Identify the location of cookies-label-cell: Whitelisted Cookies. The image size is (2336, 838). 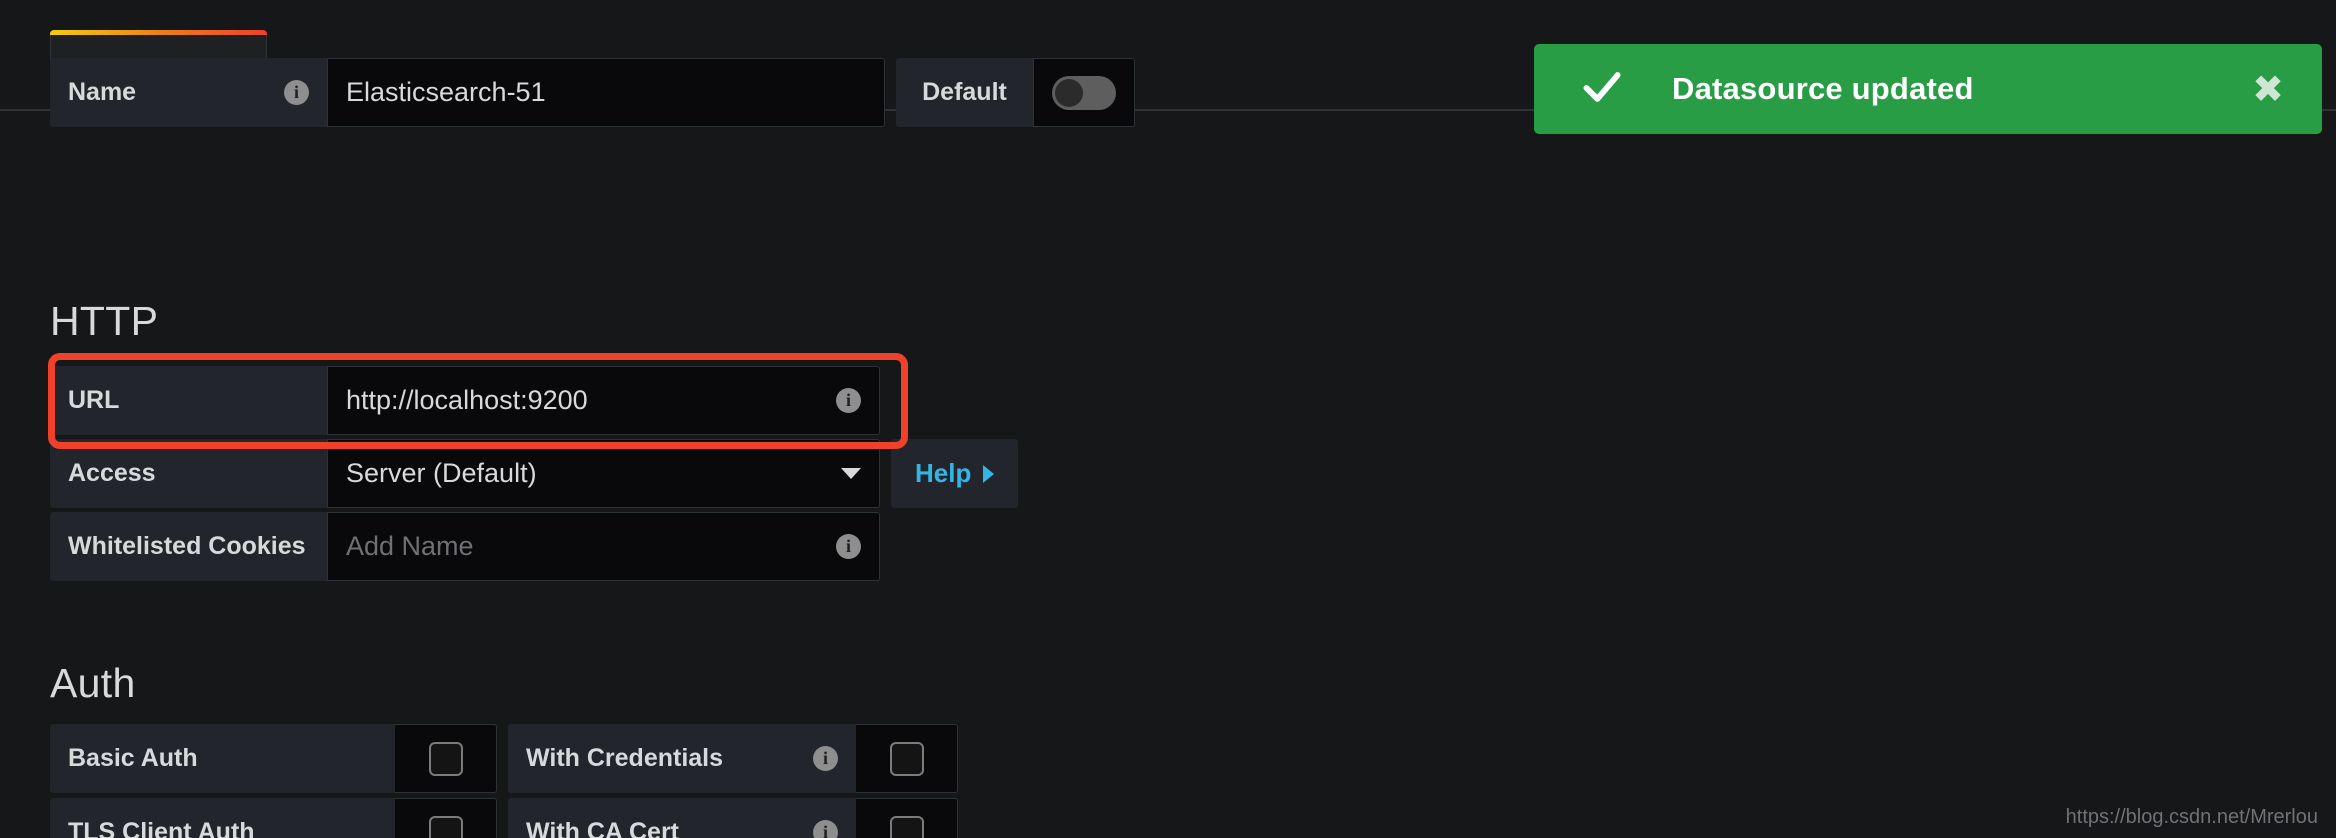
(188, 546).